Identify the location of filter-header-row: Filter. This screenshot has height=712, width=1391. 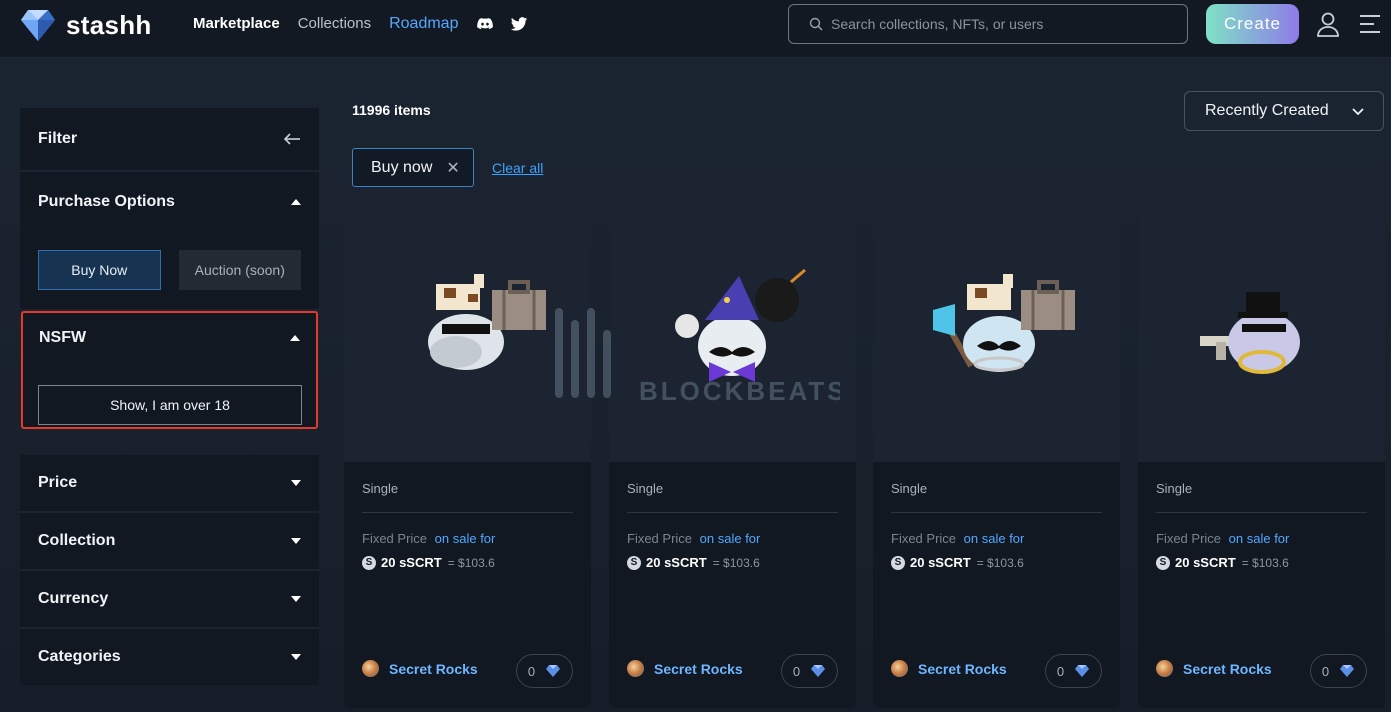
(169, 139).